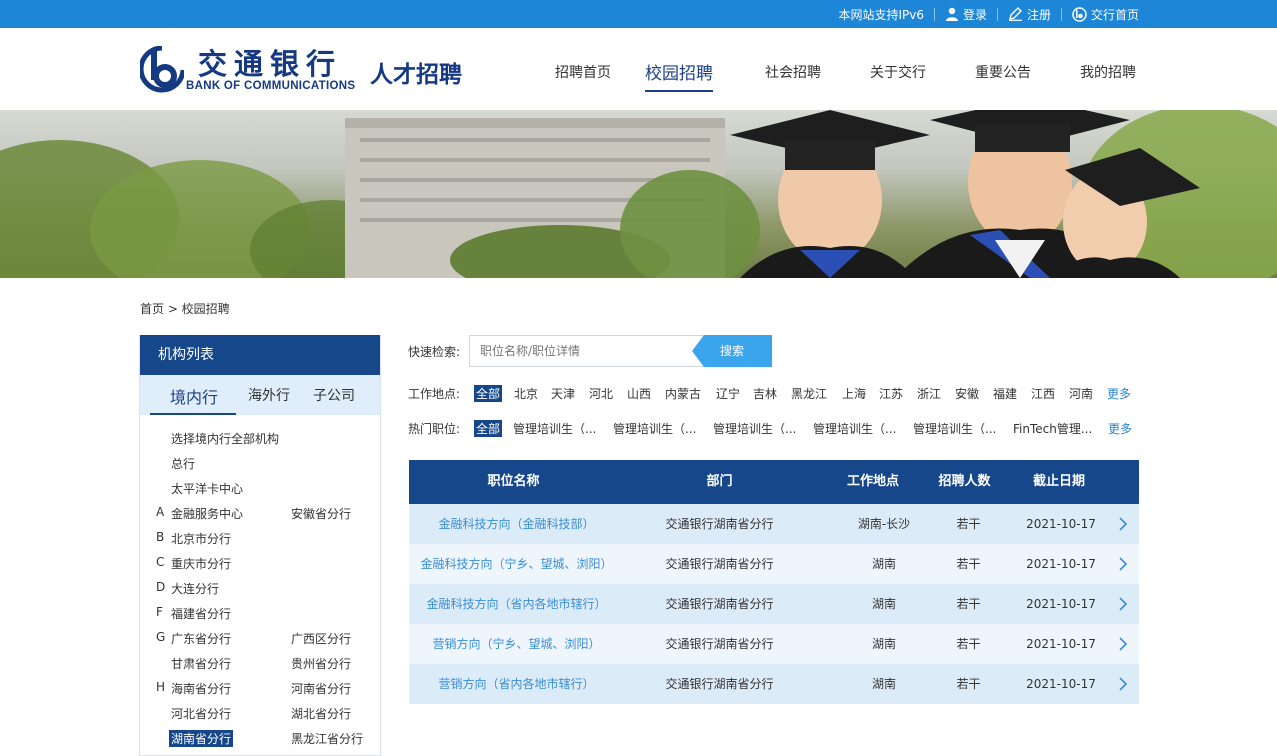  What do you see at coordinates (434, 394) in the screenshot?
I see `location-filter-label: 工作地点:` at bounding box center [434, 394].